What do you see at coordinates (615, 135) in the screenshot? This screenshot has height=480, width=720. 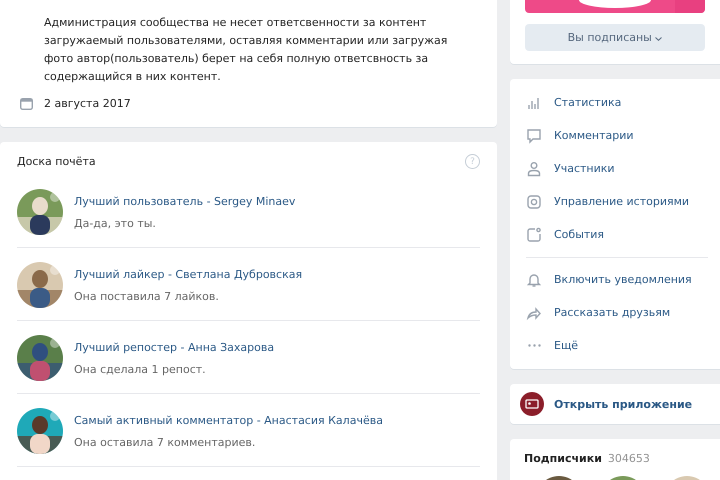 I see `menu-item: Комментарии` at bounding box center [615, 135].